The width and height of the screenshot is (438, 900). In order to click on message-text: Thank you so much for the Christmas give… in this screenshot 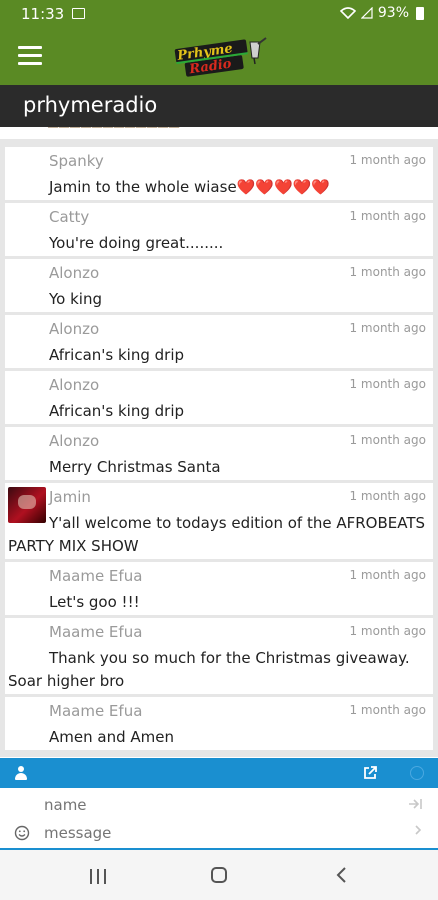, I will do `click(209, 669)`.